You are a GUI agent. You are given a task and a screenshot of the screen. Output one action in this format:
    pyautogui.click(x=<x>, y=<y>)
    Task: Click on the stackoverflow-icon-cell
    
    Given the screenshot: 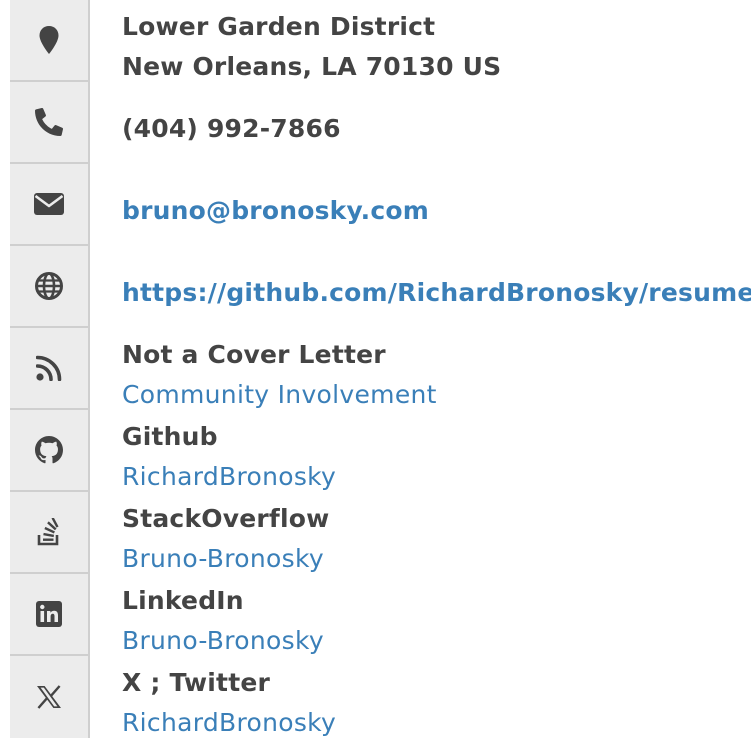 What is the action you would take?
    pyautogui.click(x=50, y=533)
    